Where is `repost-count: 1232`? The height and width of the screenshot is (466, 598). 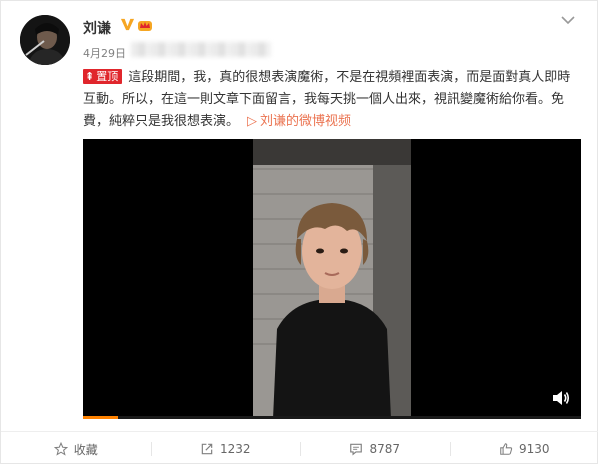
repost-count: 1232 is located at coordinates (235, 449).